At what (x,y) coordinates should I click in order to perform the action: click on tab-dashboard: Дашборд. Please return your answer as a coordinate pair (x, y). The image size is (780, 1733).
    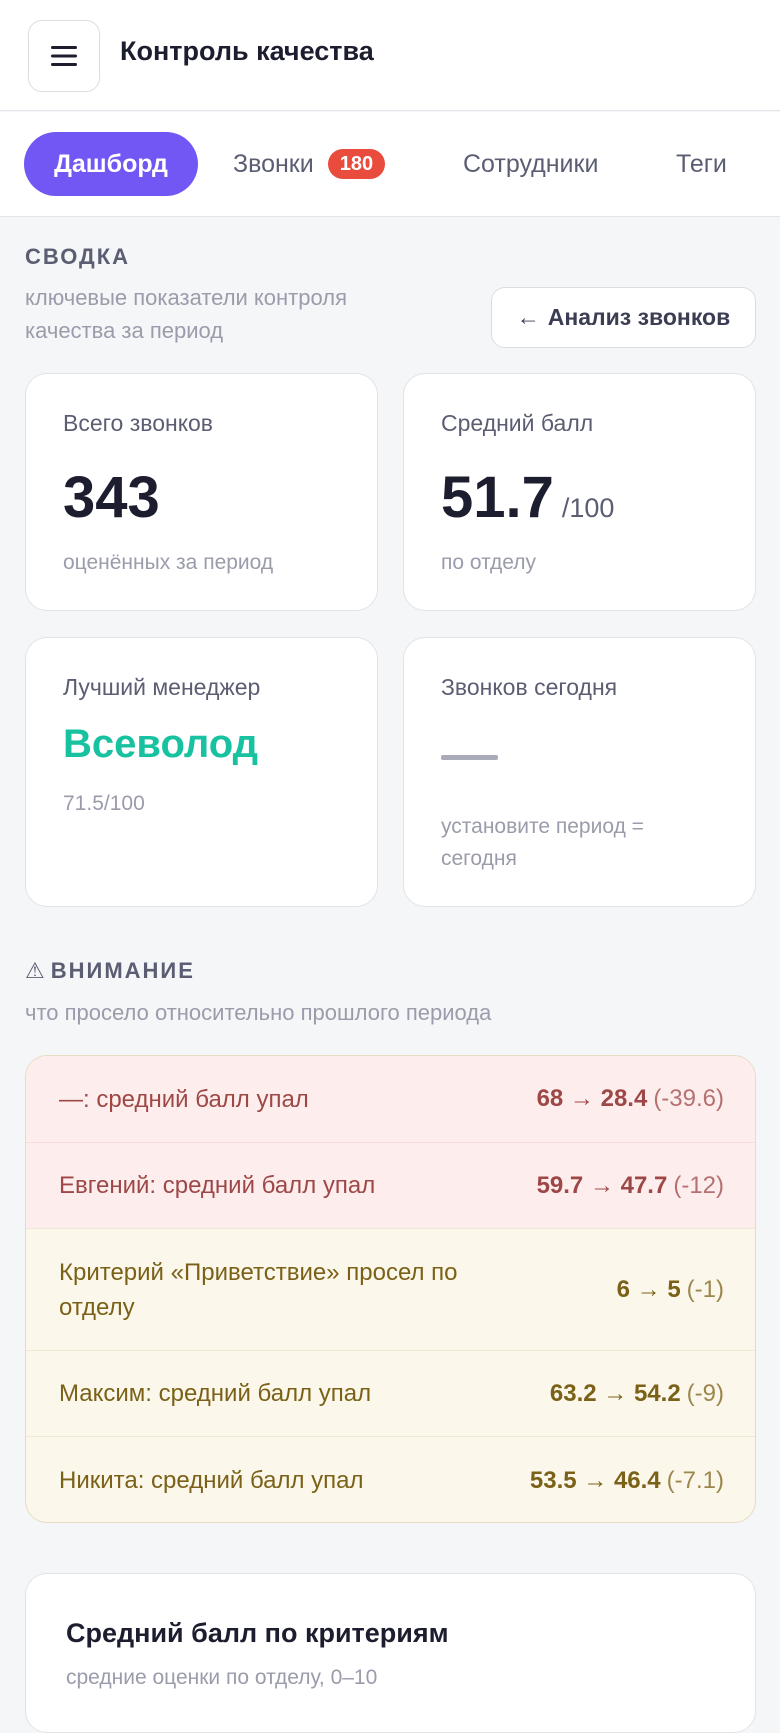
    Looking at the image, I should click on (111, 164).